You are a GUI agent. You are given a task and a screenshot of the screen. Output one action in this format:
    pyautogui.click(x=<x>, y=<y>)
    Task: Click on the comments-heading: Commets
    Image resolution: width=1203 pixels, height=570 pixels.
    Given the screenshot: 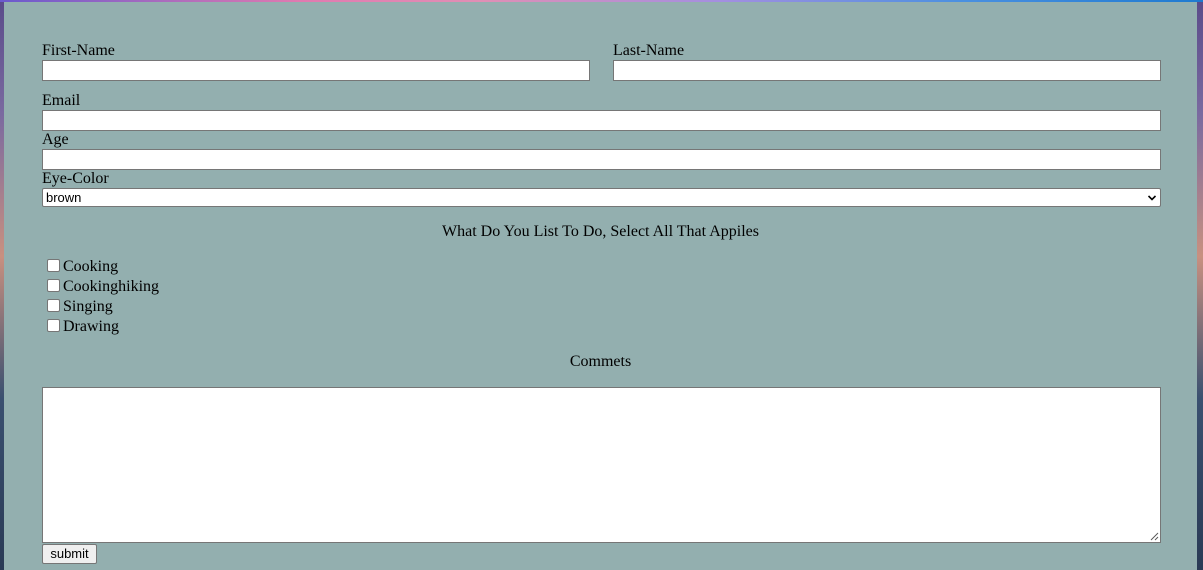 What is the action you would take?
    pyautogui.click(x=600, y=361)
    